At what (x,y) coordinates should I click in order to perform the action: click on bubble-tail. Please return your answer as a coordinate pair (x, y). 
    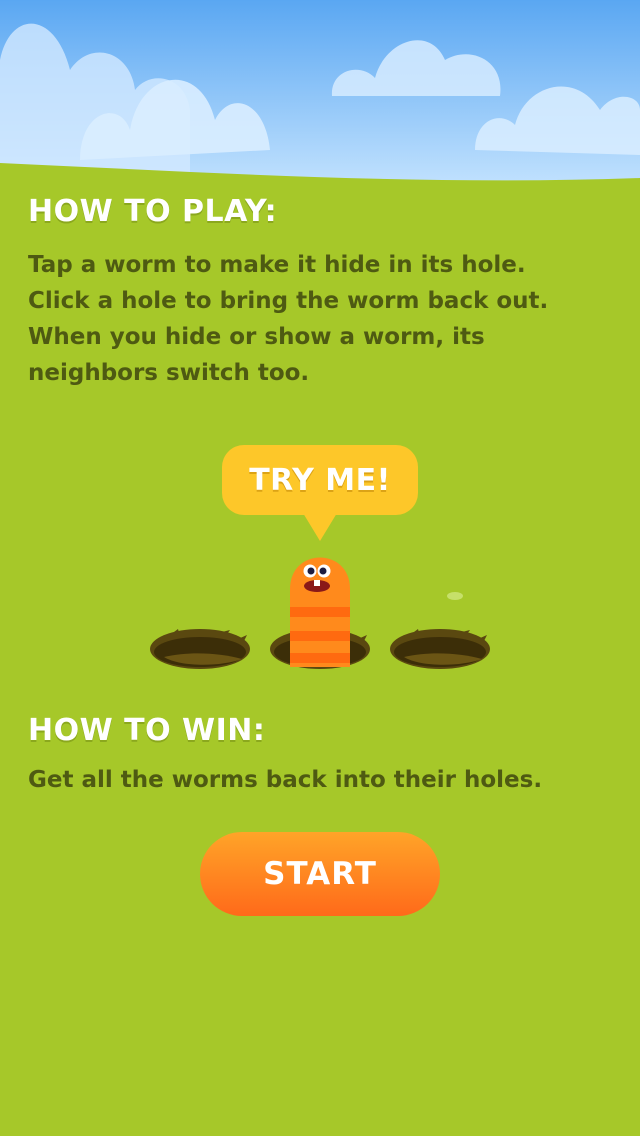
    Looking at the image, I should click on (320, 527).